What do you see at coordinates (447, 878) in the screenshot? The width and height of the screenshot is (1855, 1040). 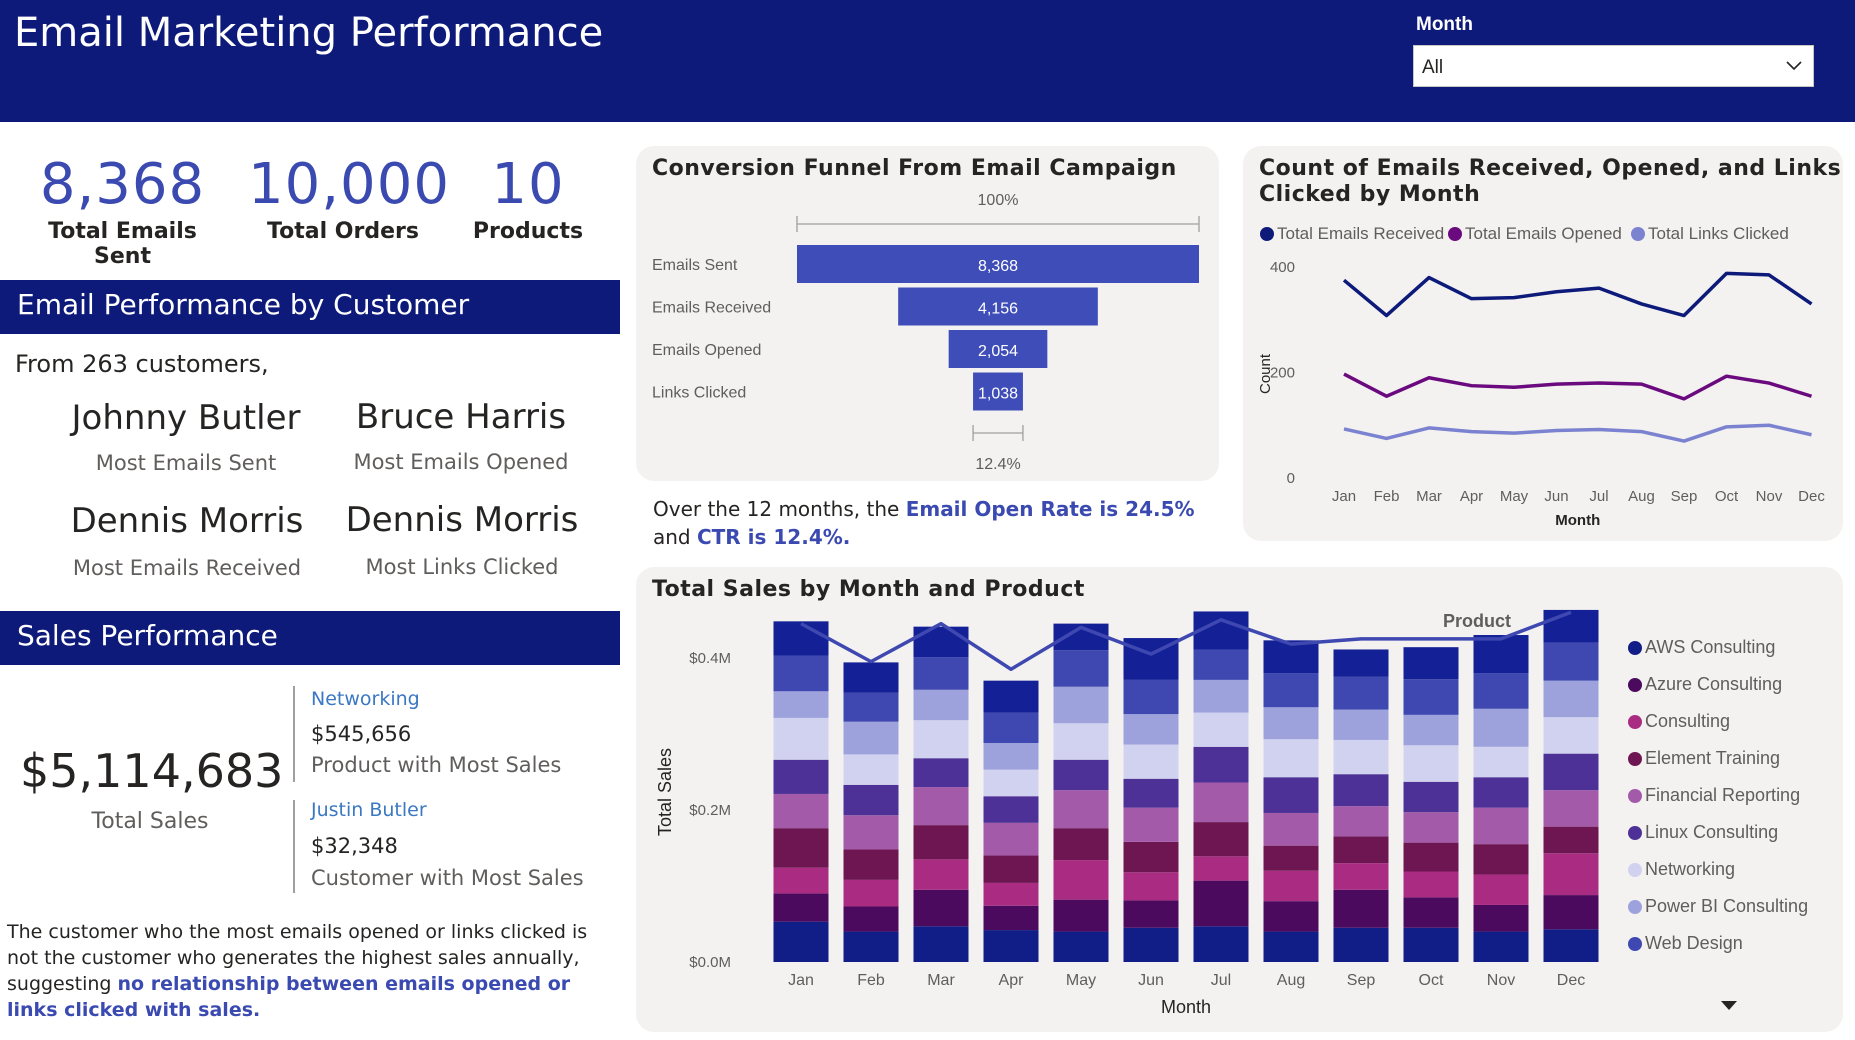 I see `top-customer-caption: Customer with Most Sales` at bounding box center [447, 878].